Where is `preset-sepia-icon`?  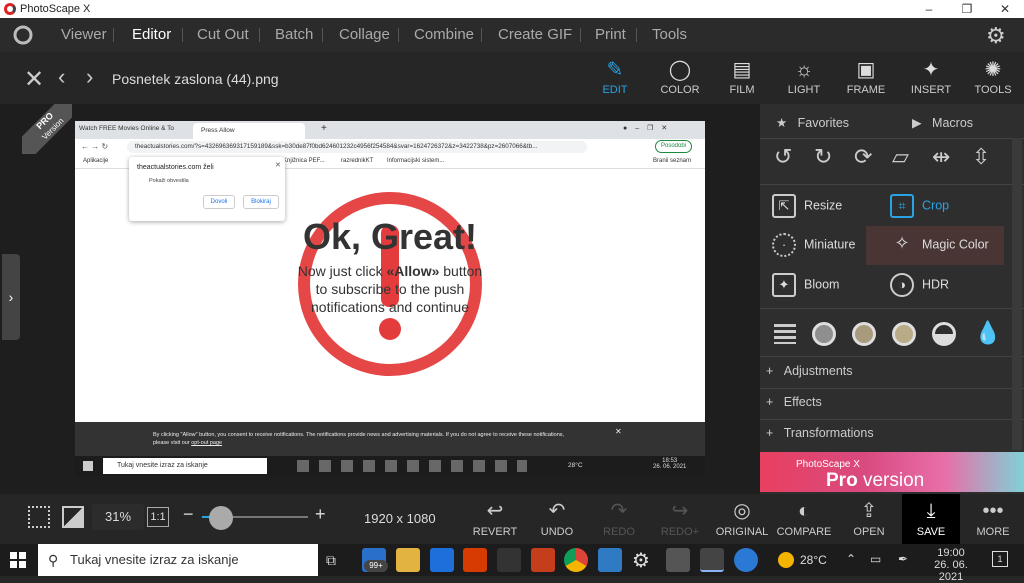 preset-sepia-icon is located at coordinates (864, 334).